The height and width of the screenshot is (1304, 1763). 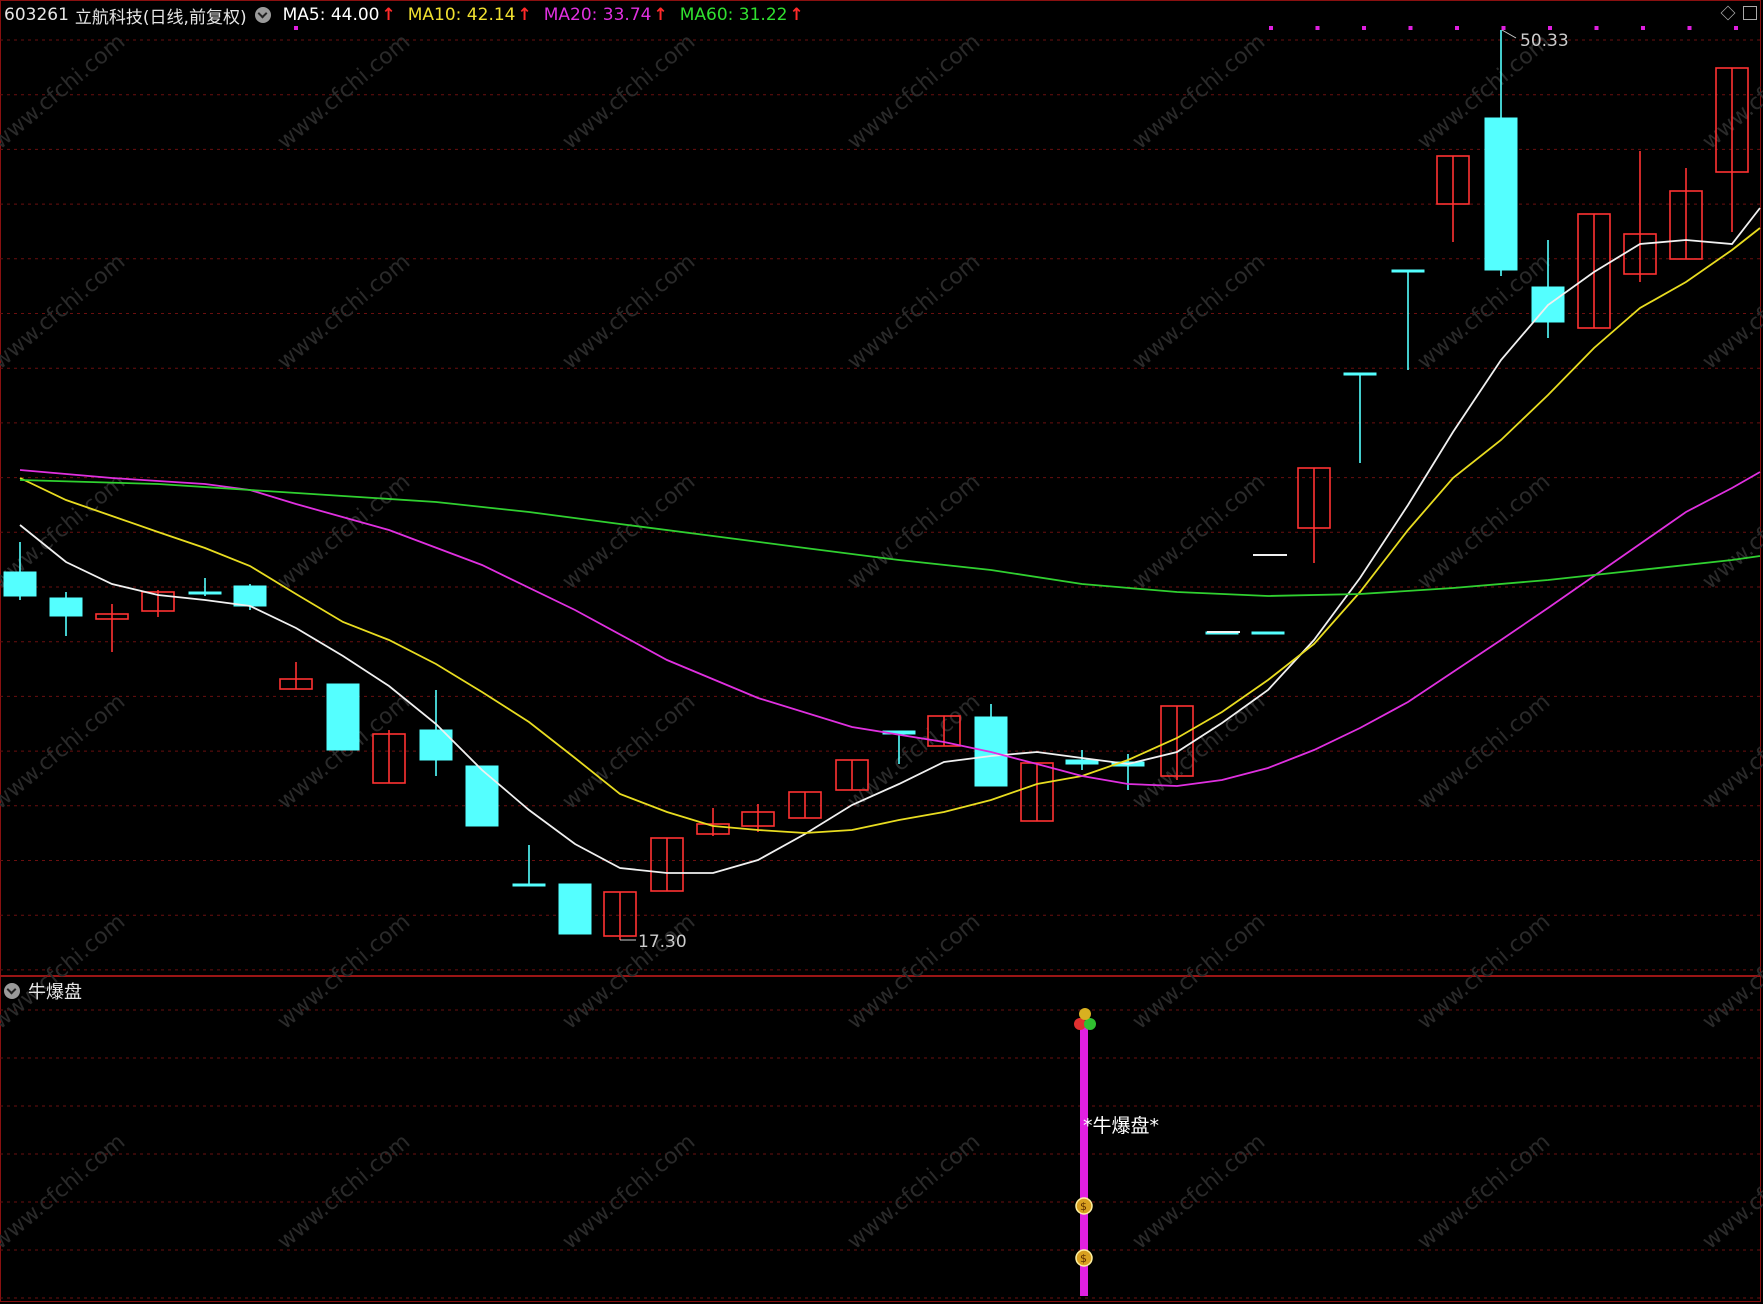 What do you see at coordinates (1728, 13) in the screenshot?
I see `diamond-icon` at bounding box center [1728, 13].